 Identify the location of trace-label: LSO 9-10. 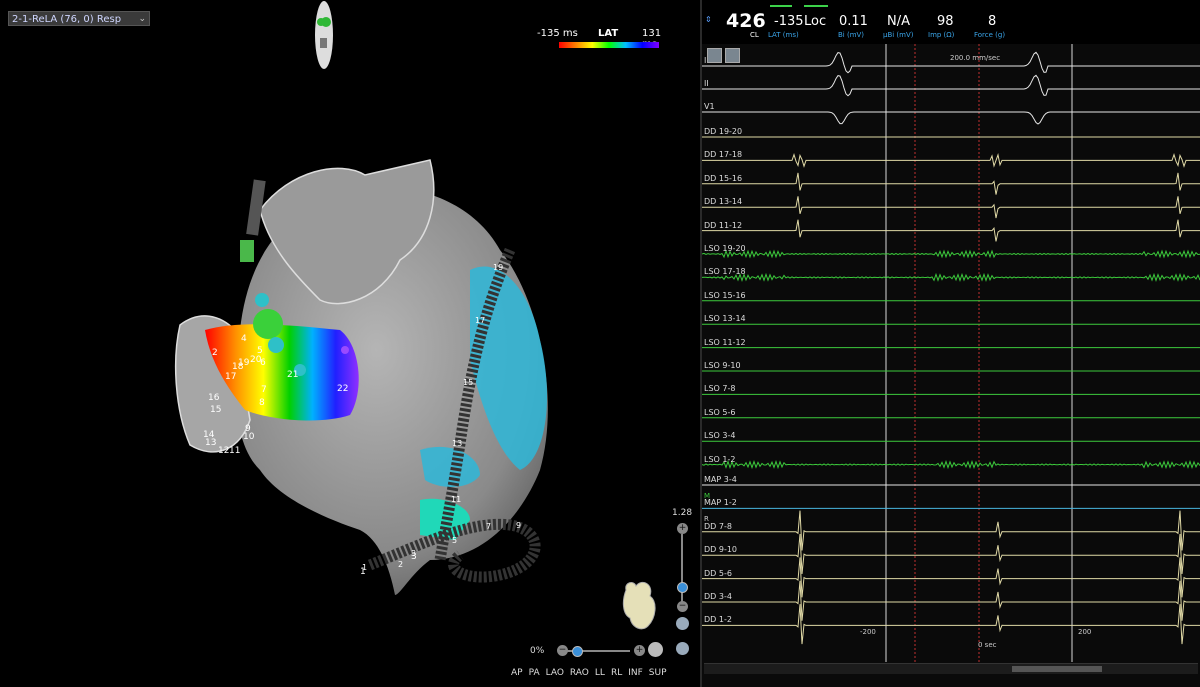
(722, 365).